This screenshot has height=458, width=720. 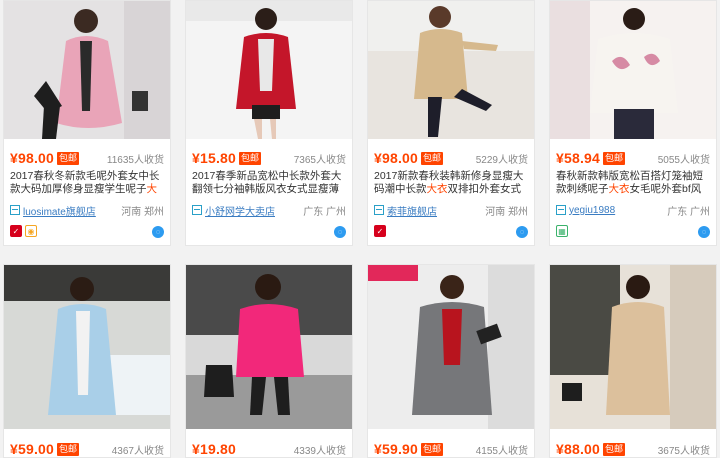 I want to click on product-card: ¥59.00 包邮 4367人收货, so click(x=87, y=361).